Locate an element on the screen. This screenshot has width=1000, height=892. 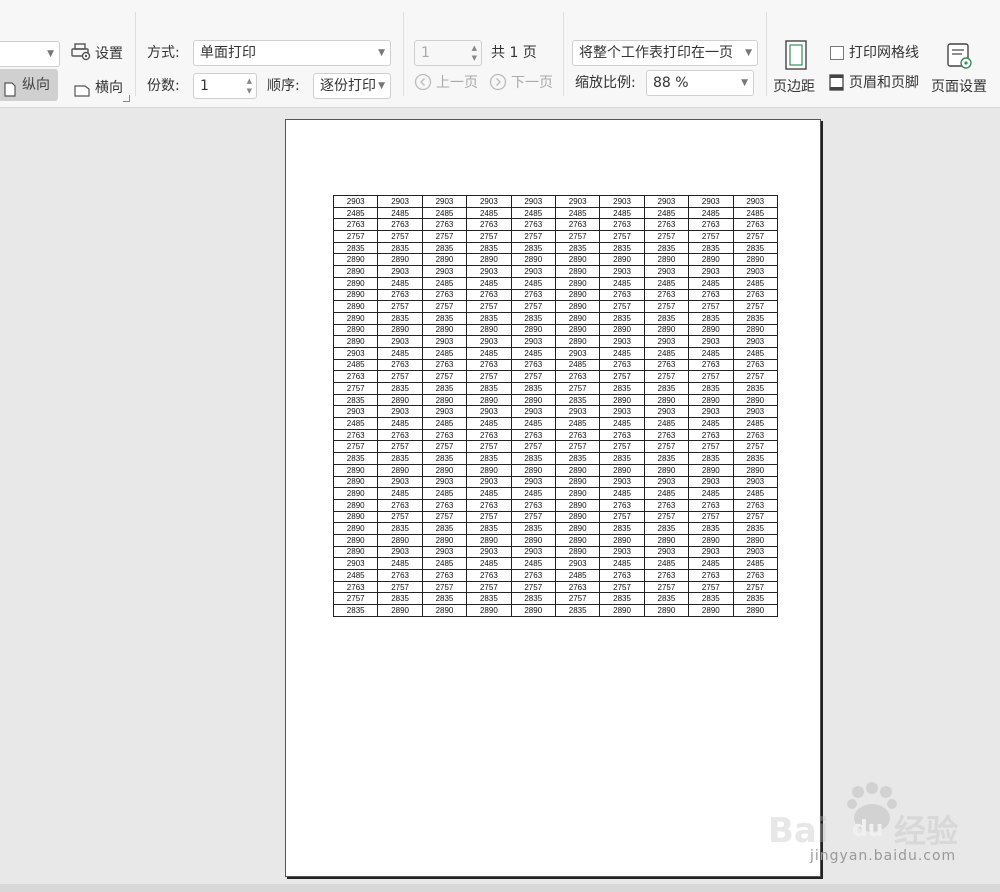
table-row: 2890 2485 2485 2485 2485 2890 2485 2485 2485 2485 is located at coordinates (555, 493).